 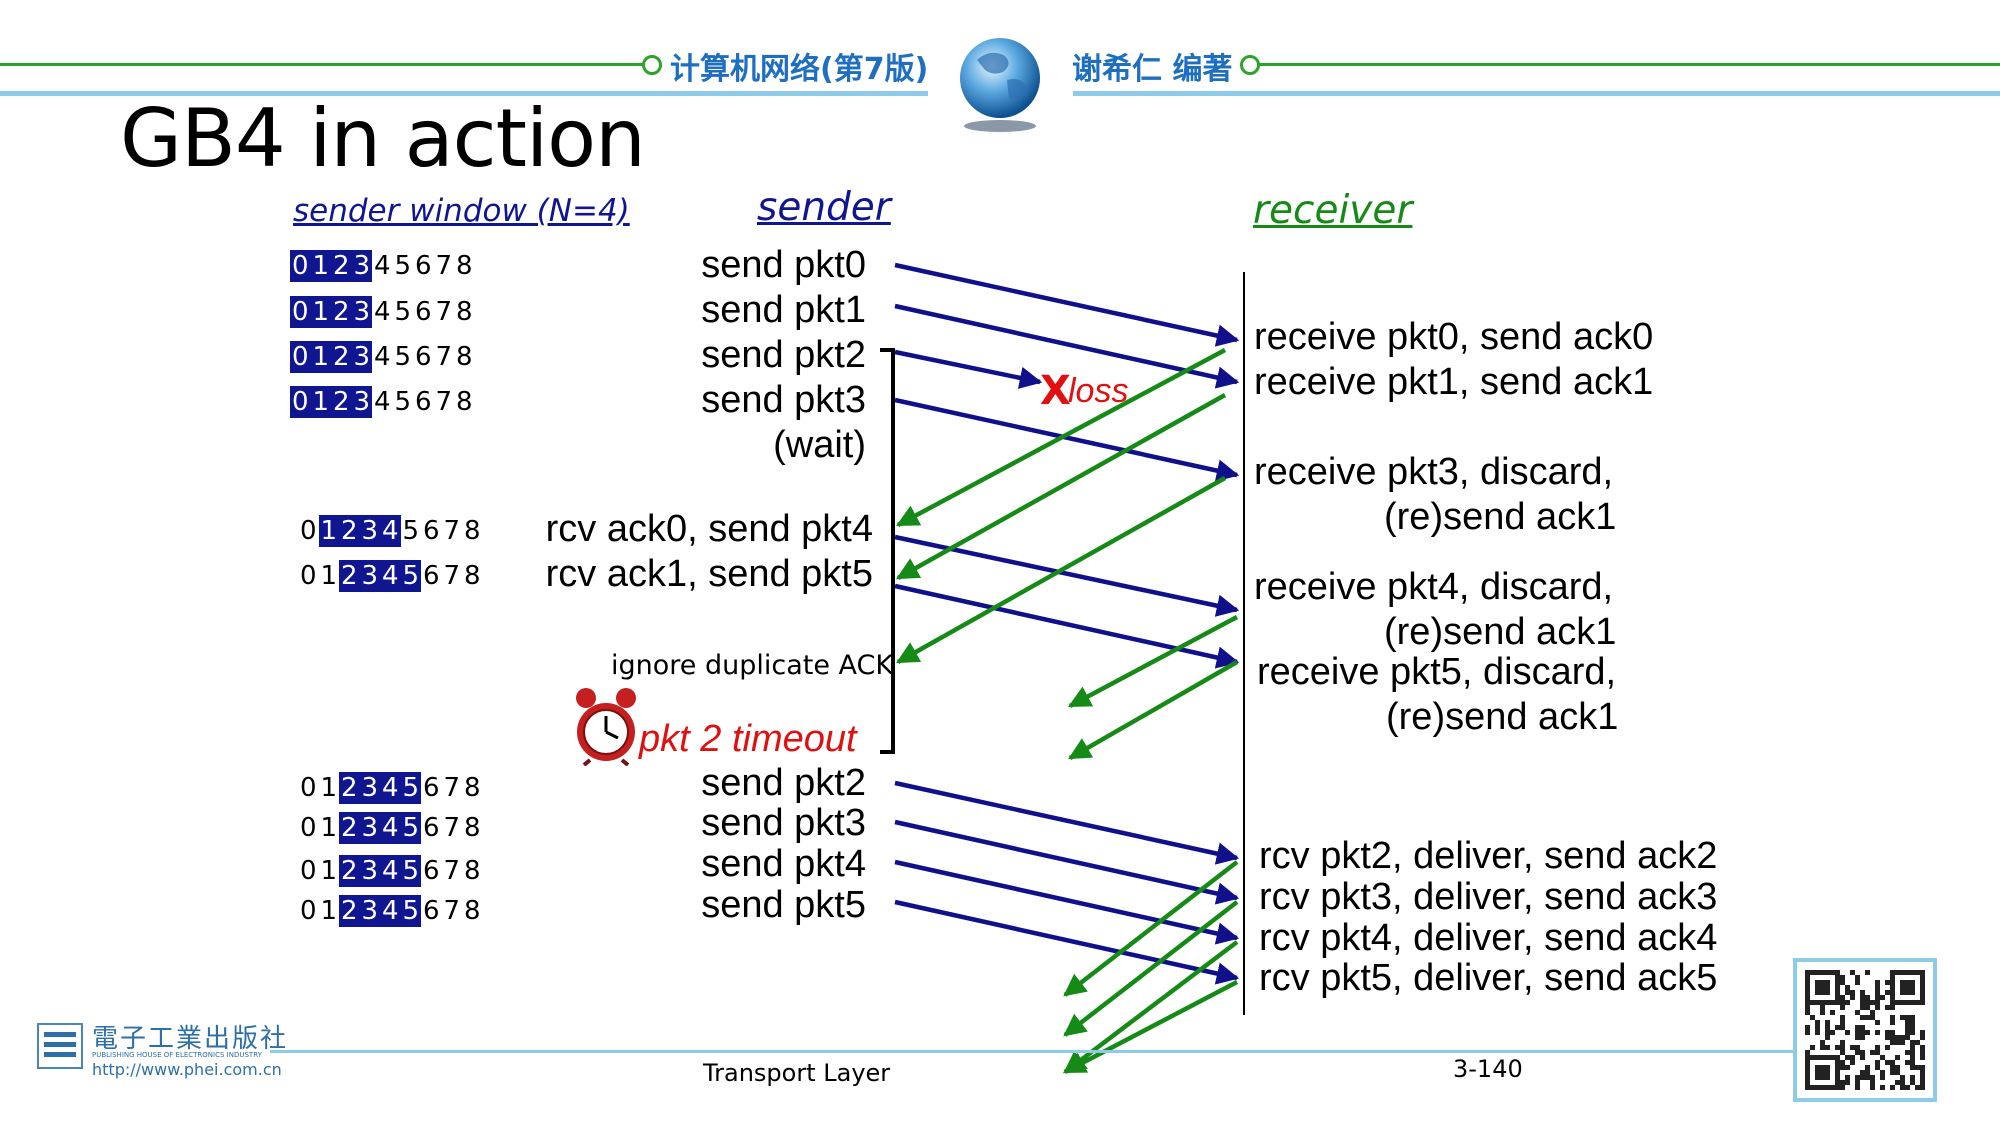 I want to click on qr-code-pattern, so click(x=1865, y=1030).